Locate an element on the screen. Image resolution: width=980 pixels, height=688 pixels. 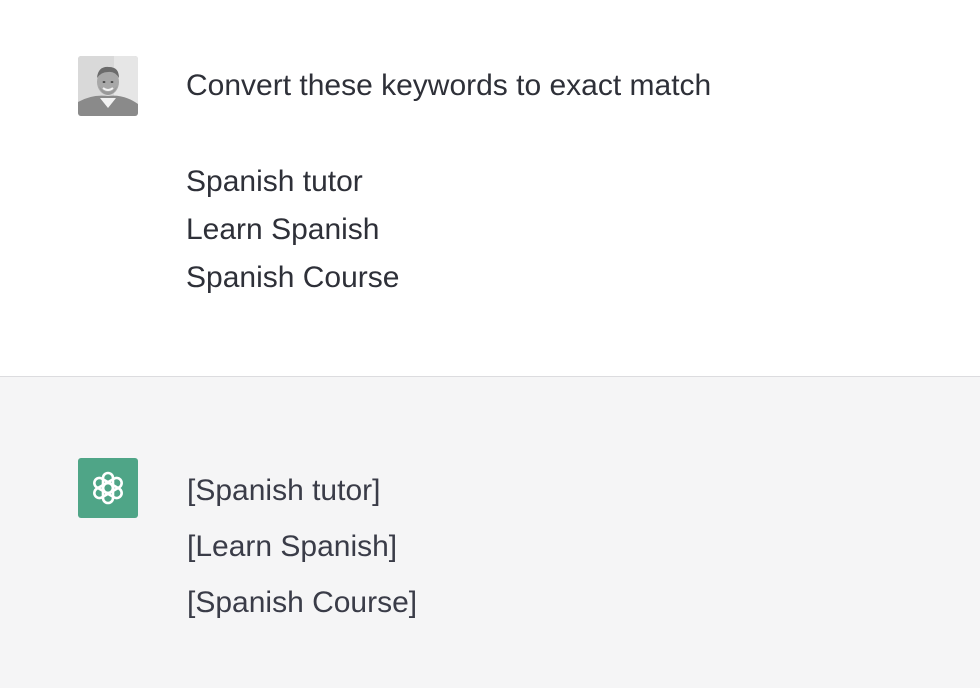
keyword-item: Spanish tutor is located at coordinates (274, 181).